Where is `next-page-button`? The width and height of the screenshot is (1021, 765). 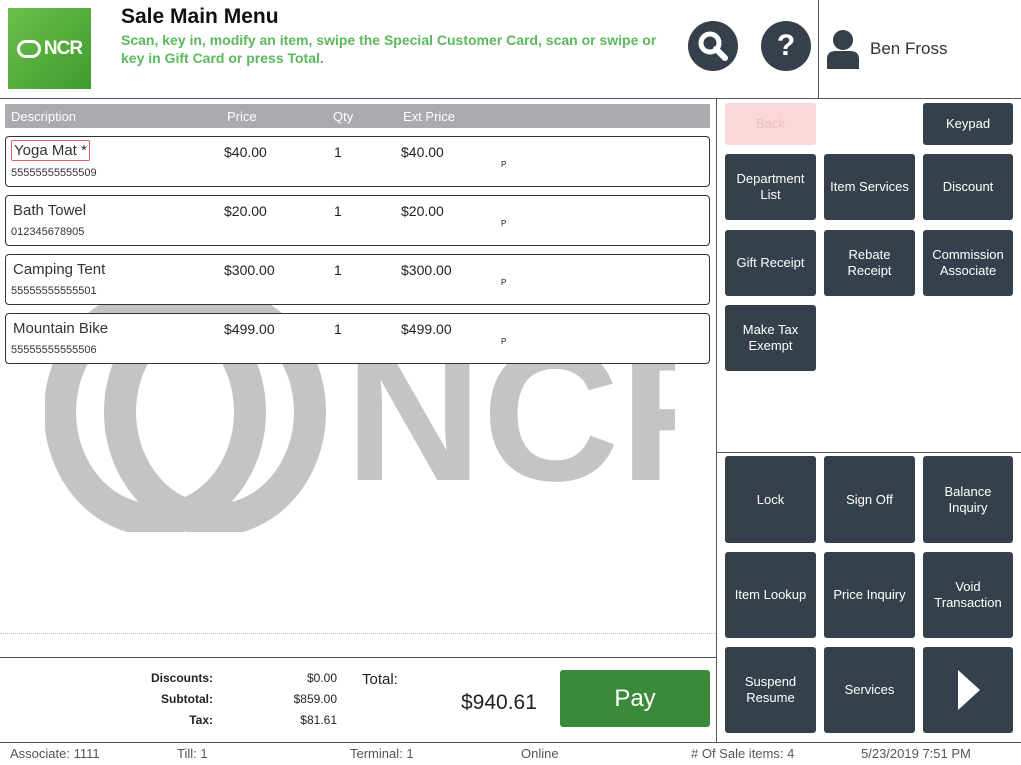 next-page-button is located at coordinates (968, 690).